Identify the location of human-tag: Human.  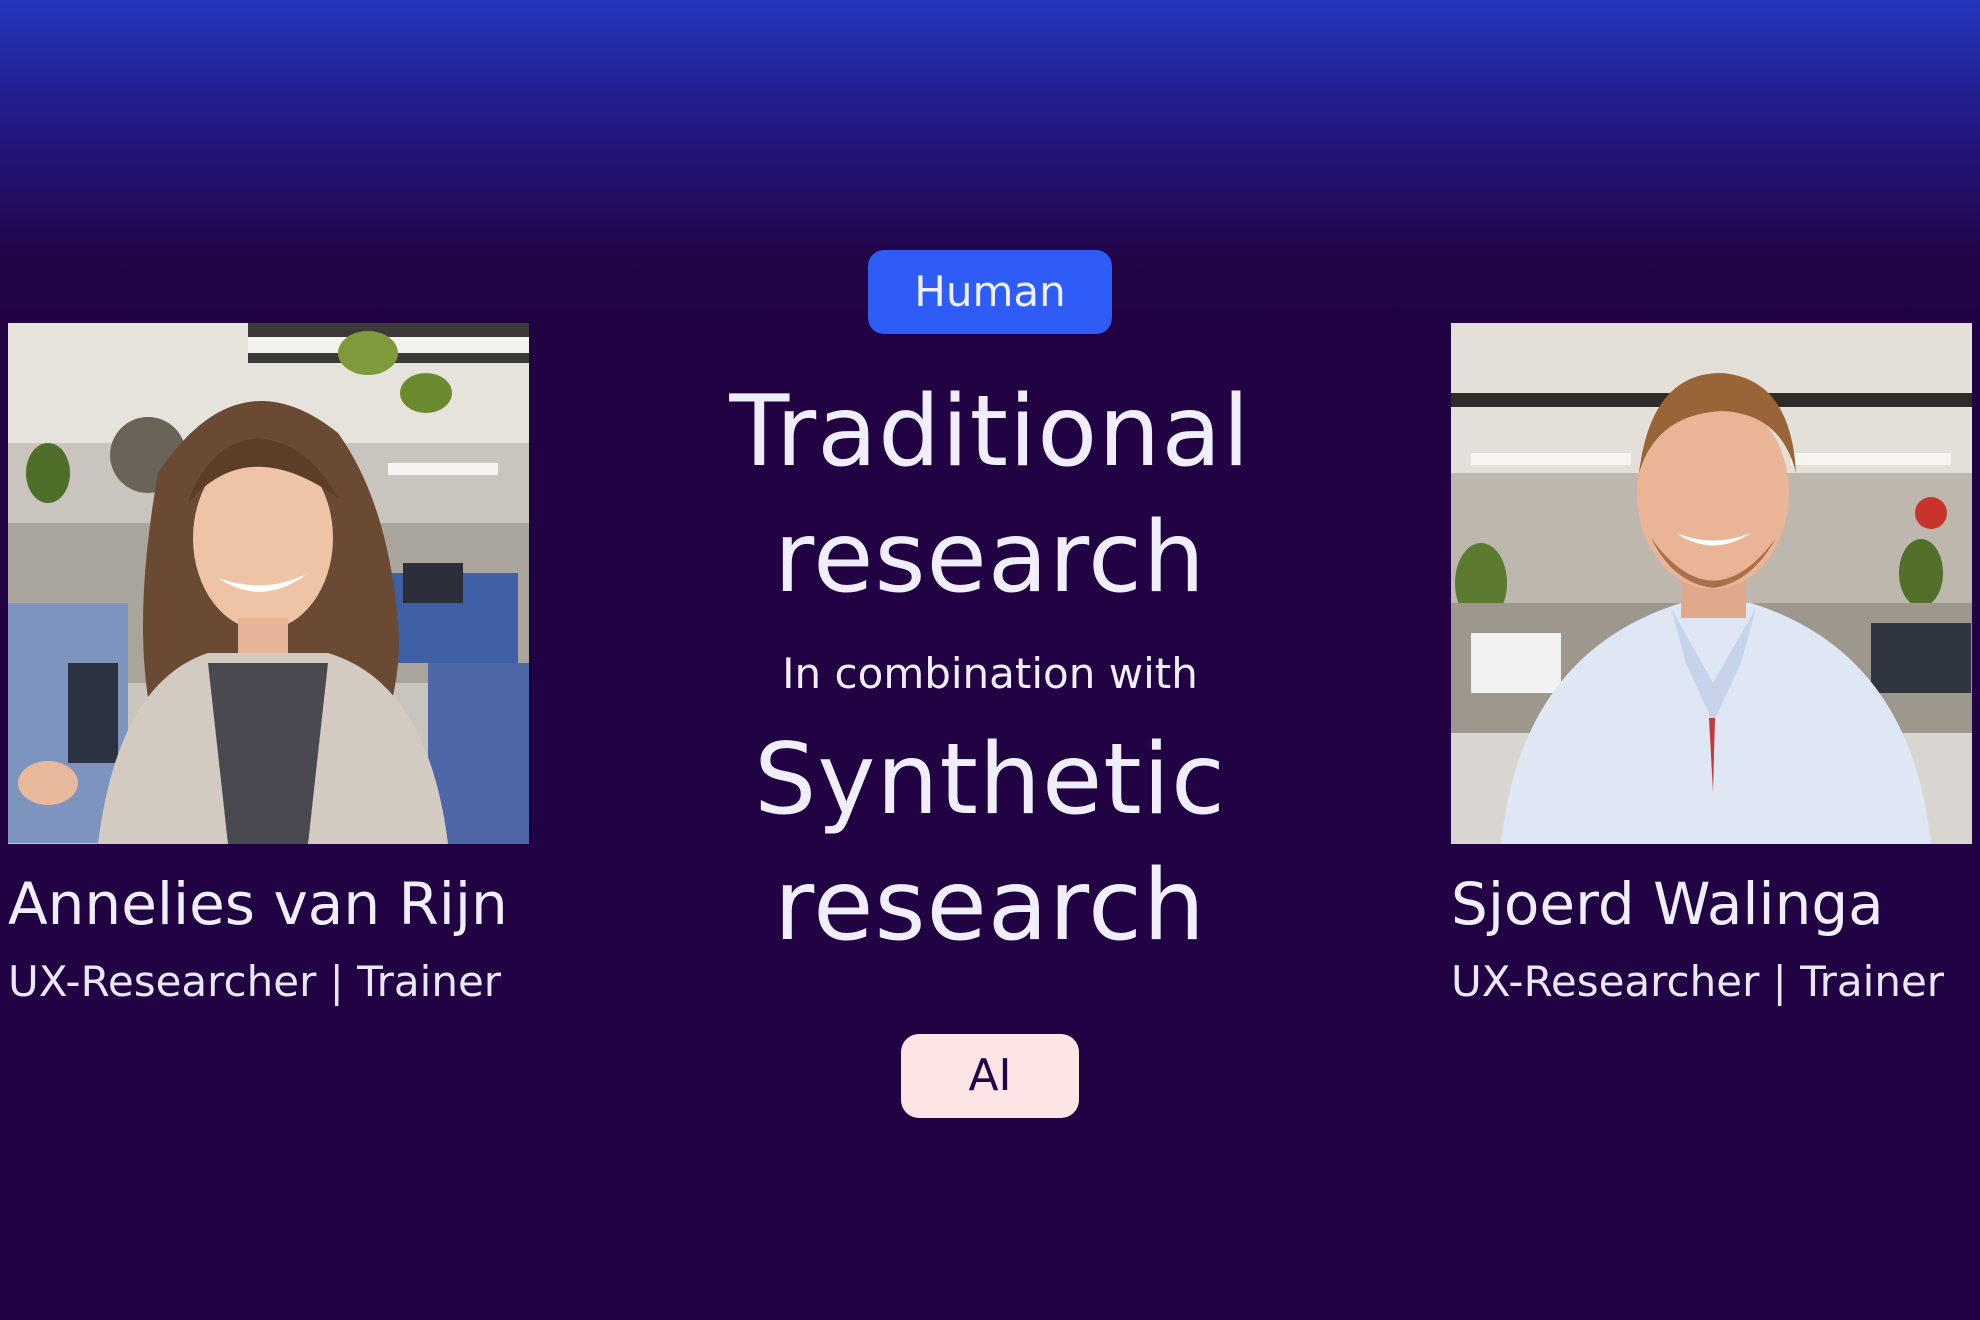
(990, 292).